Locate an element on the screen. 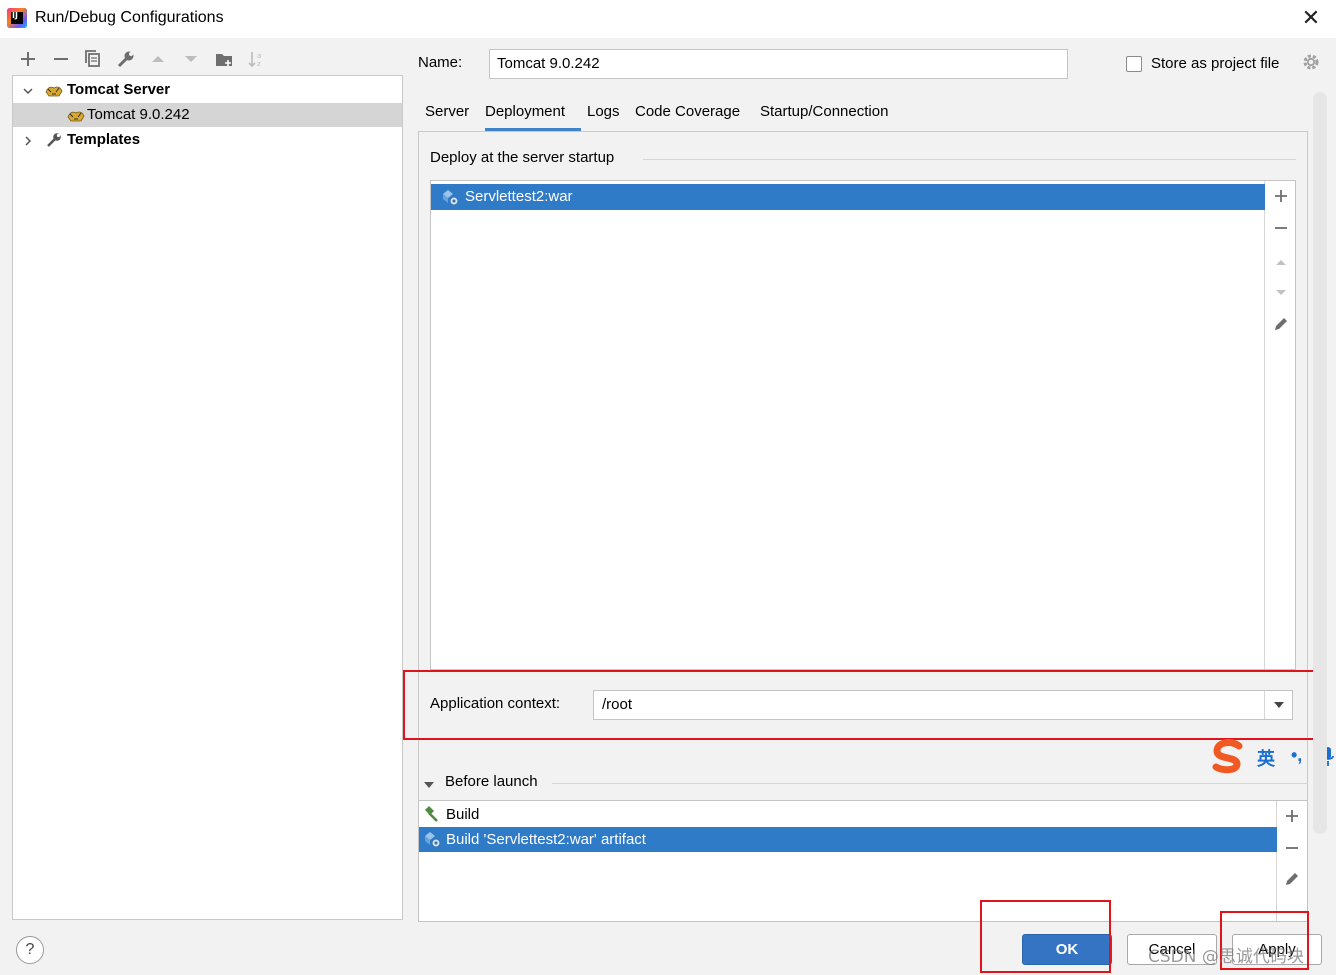  tree-item-templates: Templates is located at coordinates (207, 140).